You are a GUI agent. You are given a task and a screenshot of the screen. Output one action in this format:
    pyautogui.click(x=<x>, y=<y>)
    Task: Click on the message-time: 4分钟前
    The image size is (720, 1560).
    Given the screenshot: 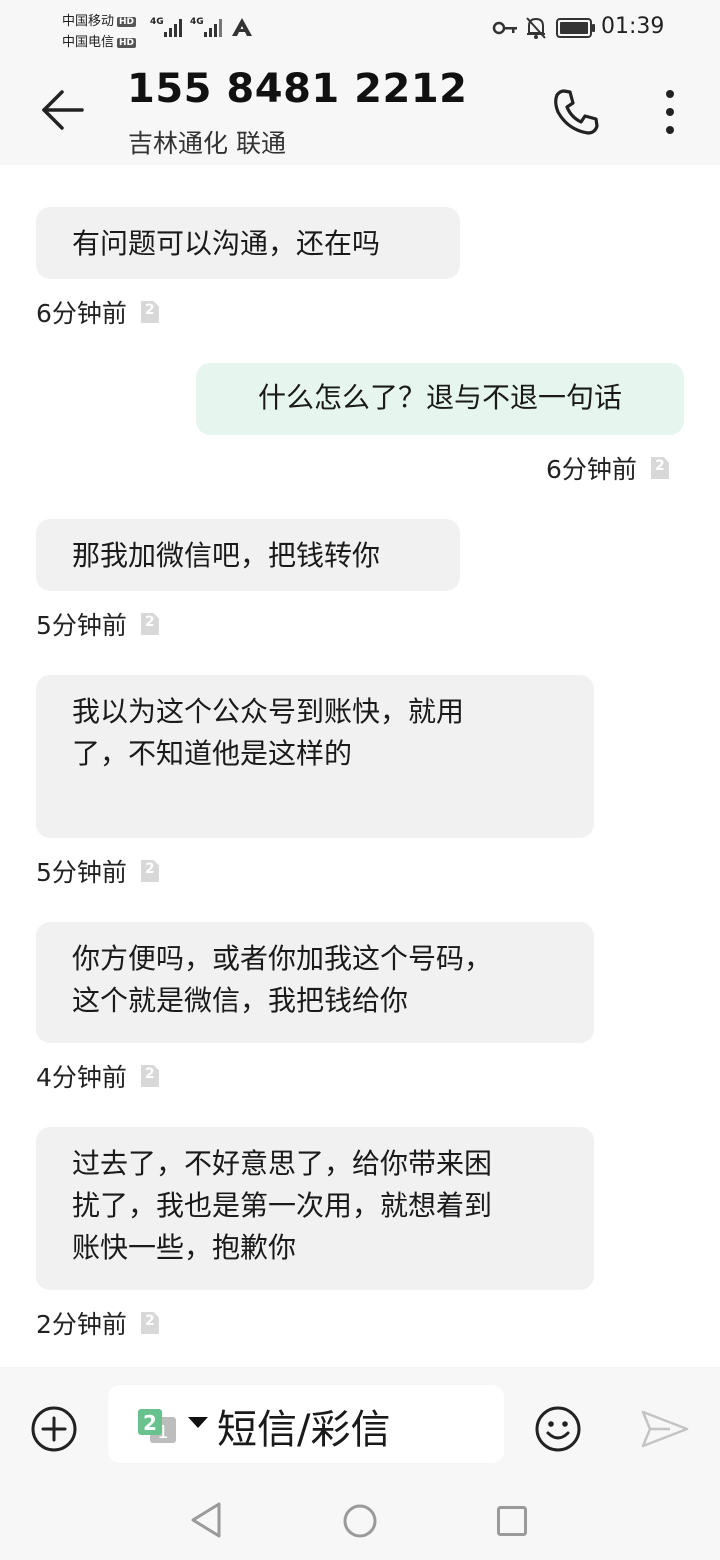 What is the action you would take?
    pyautogui.click(x=81, y=1077)
    